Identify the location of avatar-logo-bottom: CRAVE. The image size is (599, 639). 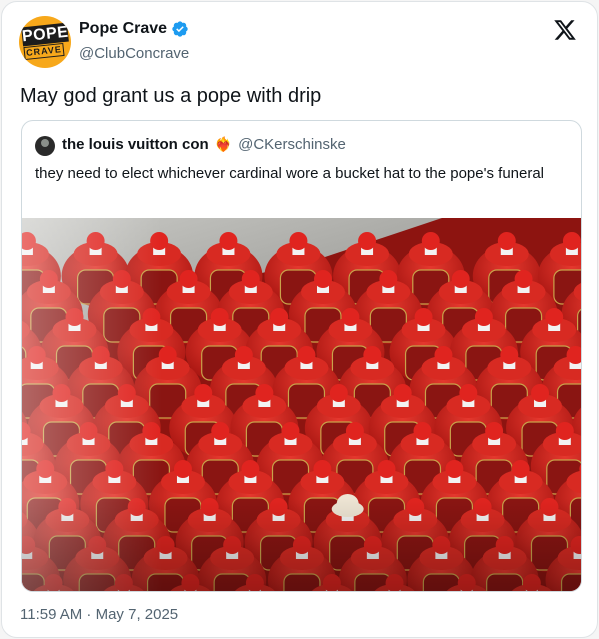
(44, 51).